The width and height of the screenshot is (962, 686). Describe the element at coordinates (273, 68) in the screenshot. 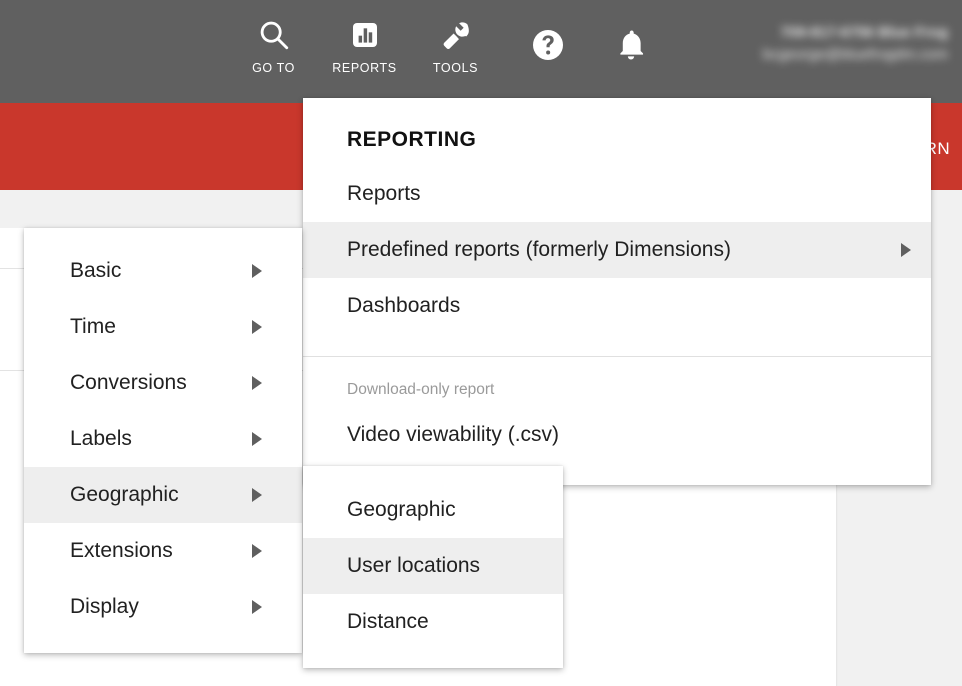

I see `nav-item-label: GO TO` at that location.